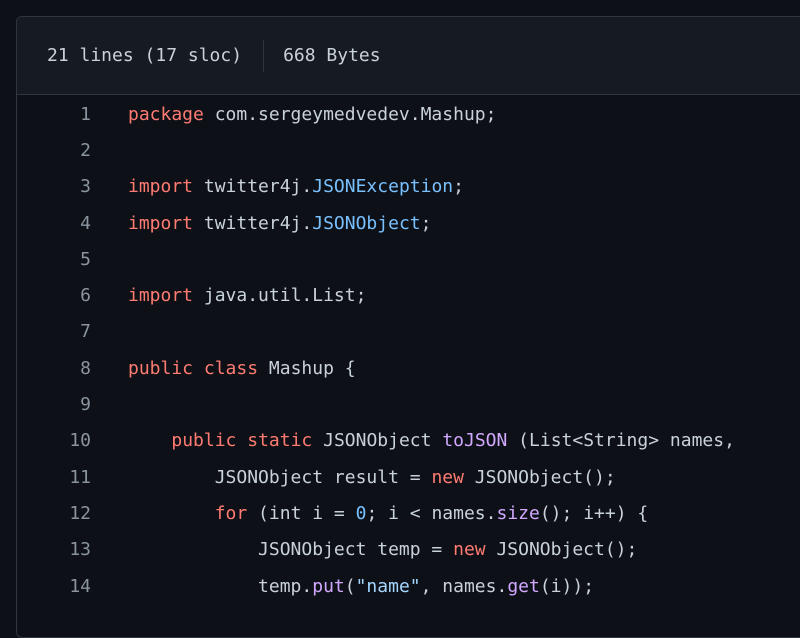  I want to click on code-line: 9, so click(408, 404).